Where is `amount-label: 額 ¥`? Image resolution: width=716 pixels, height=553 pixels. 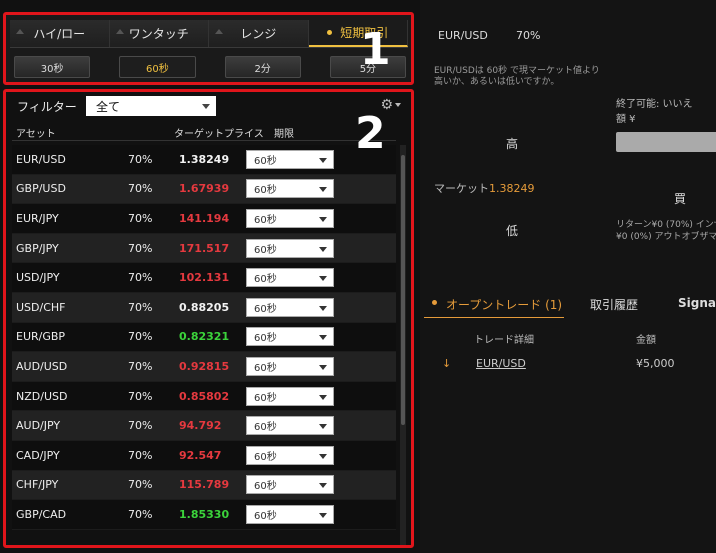
amount-label: 額 ¥ is located at coordinates (626, 119).